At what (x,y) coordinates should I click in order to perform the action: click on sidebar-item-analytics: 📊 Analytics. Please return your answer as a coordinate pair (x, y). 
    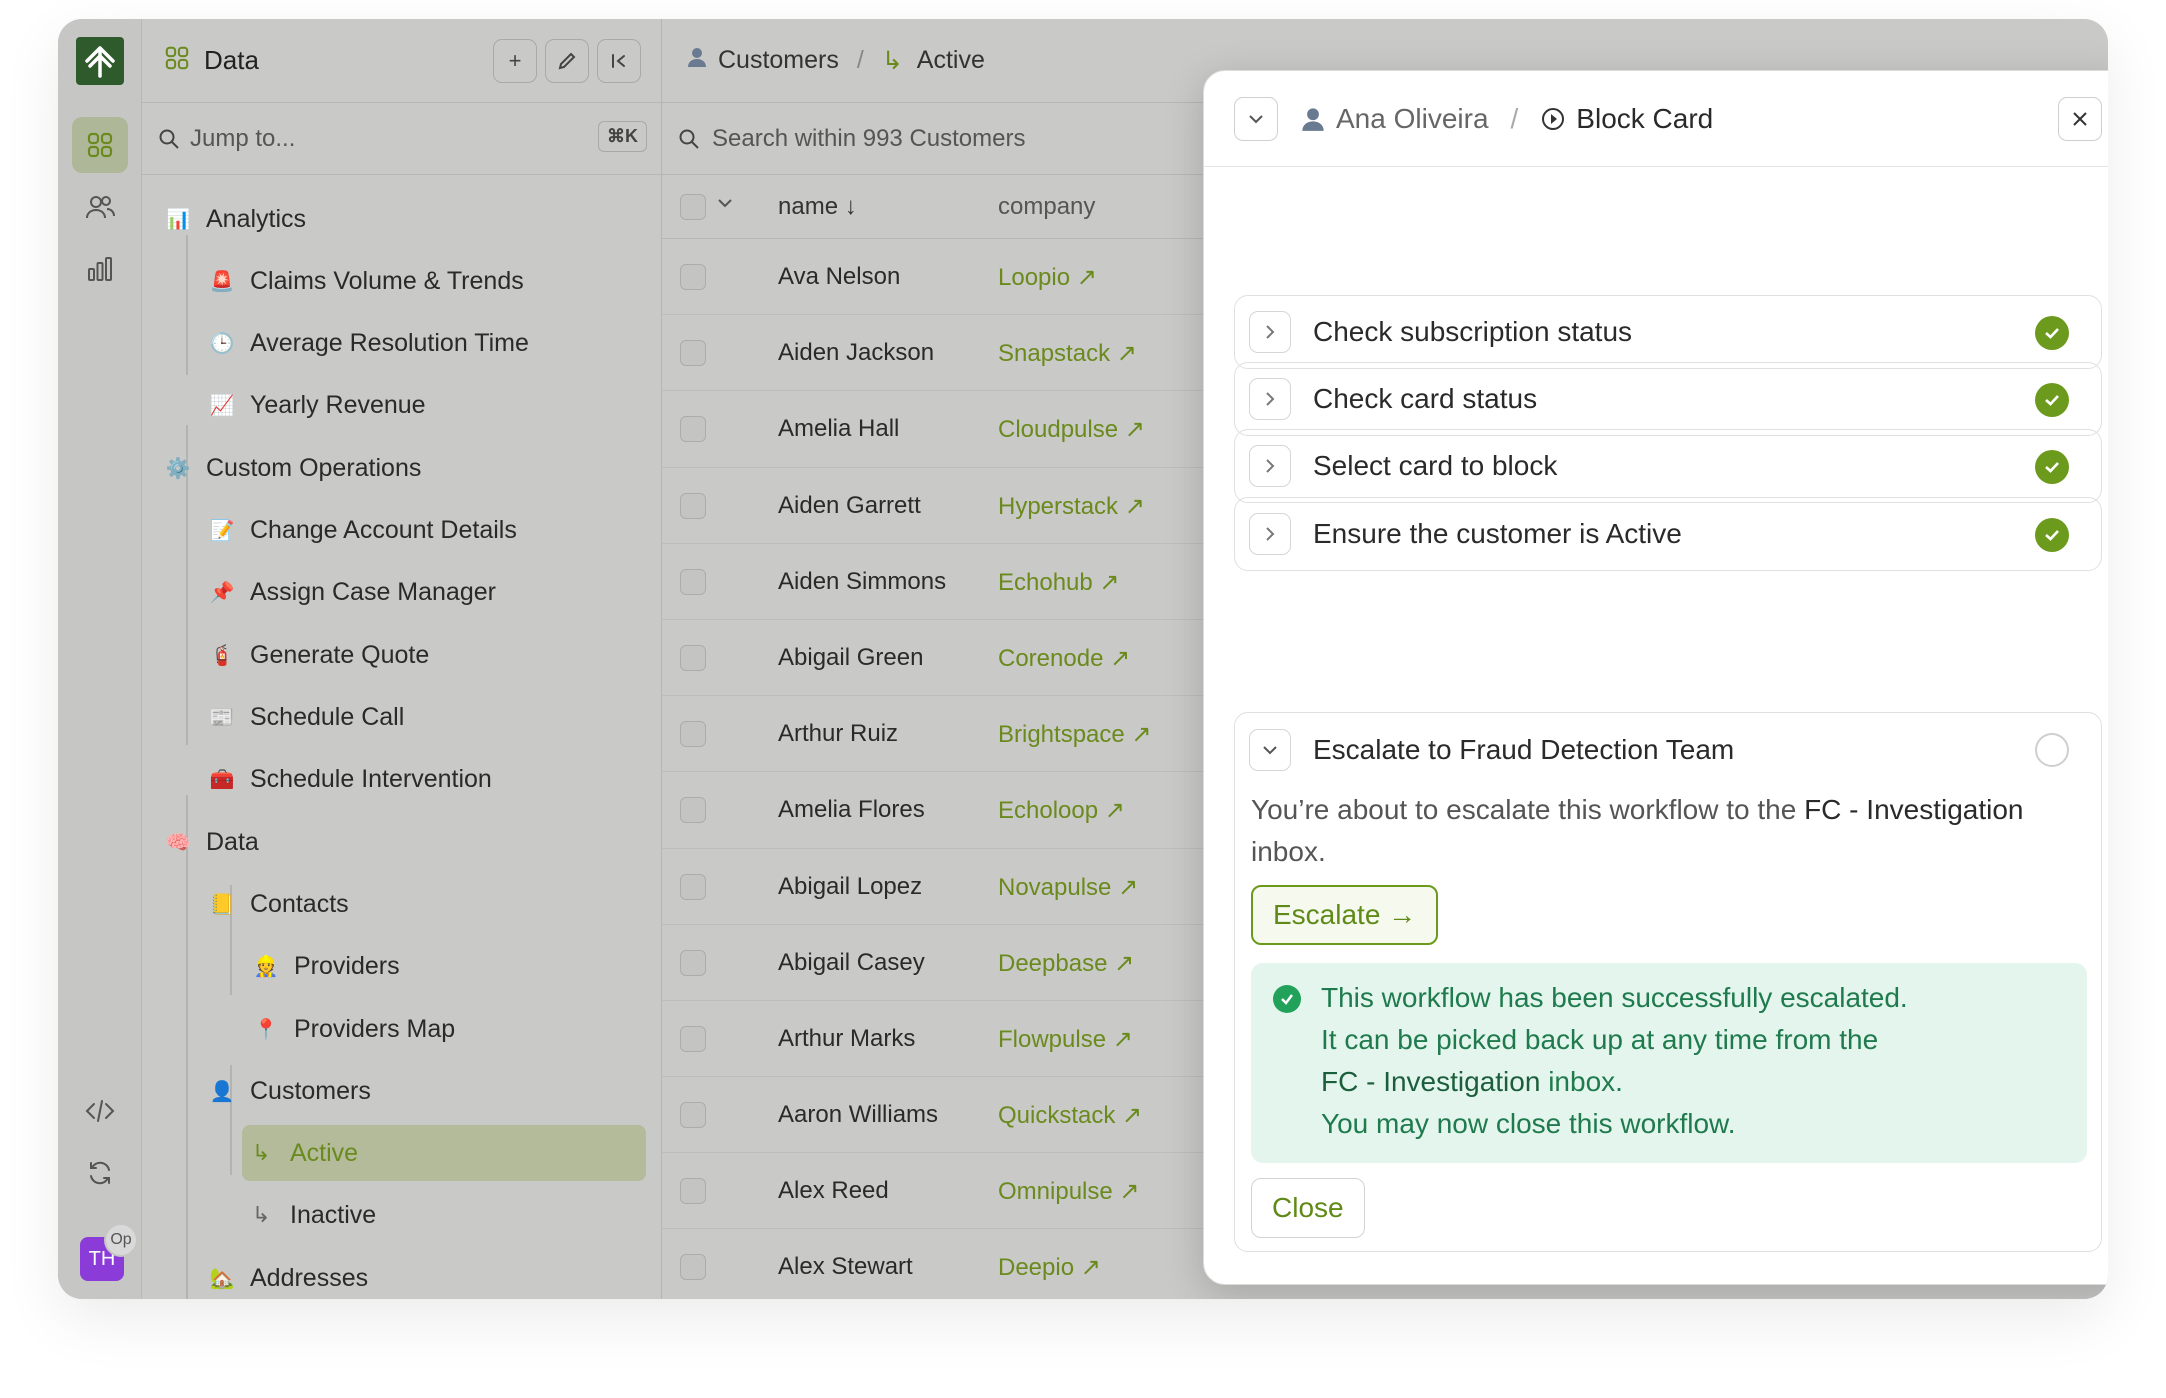
    Looking at the image, I should click on (235, 219).